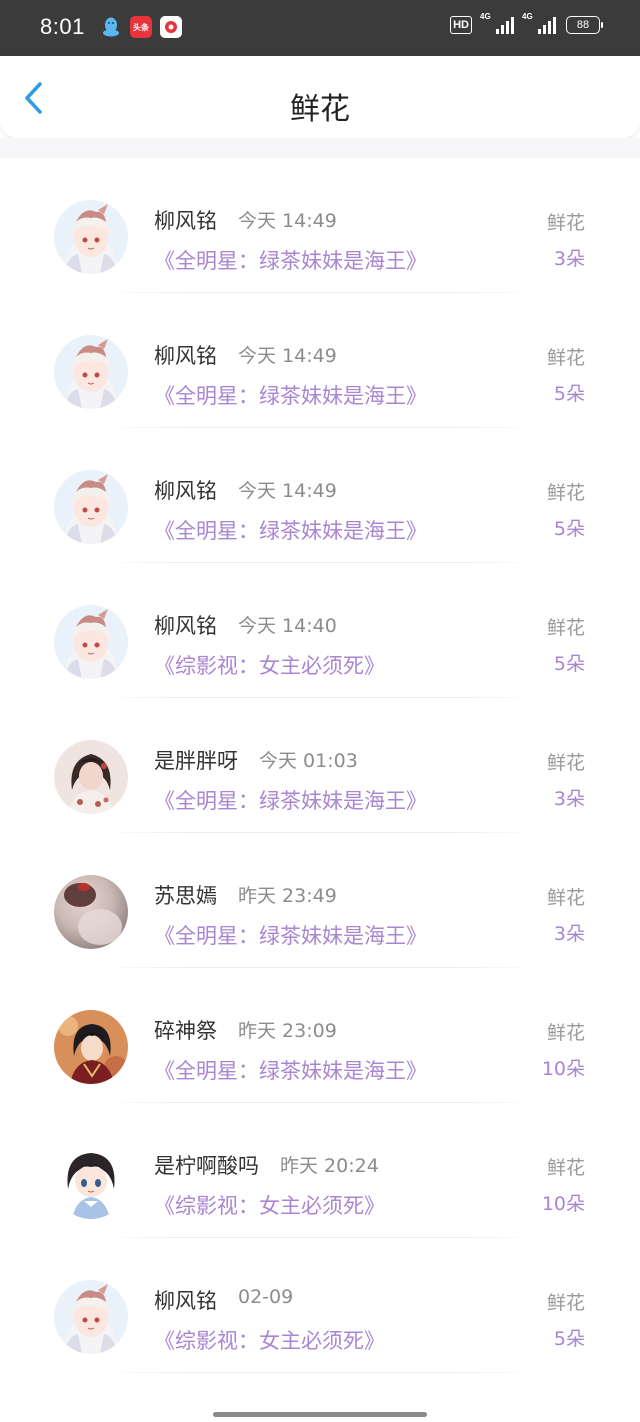 This screenshot has height=1422, width=640. I want to click on list-item: 苏思嫣 昨天 23:49 《全明星：绿茶妹妹是海王》 鲜花 3朵, so click(320, 900).